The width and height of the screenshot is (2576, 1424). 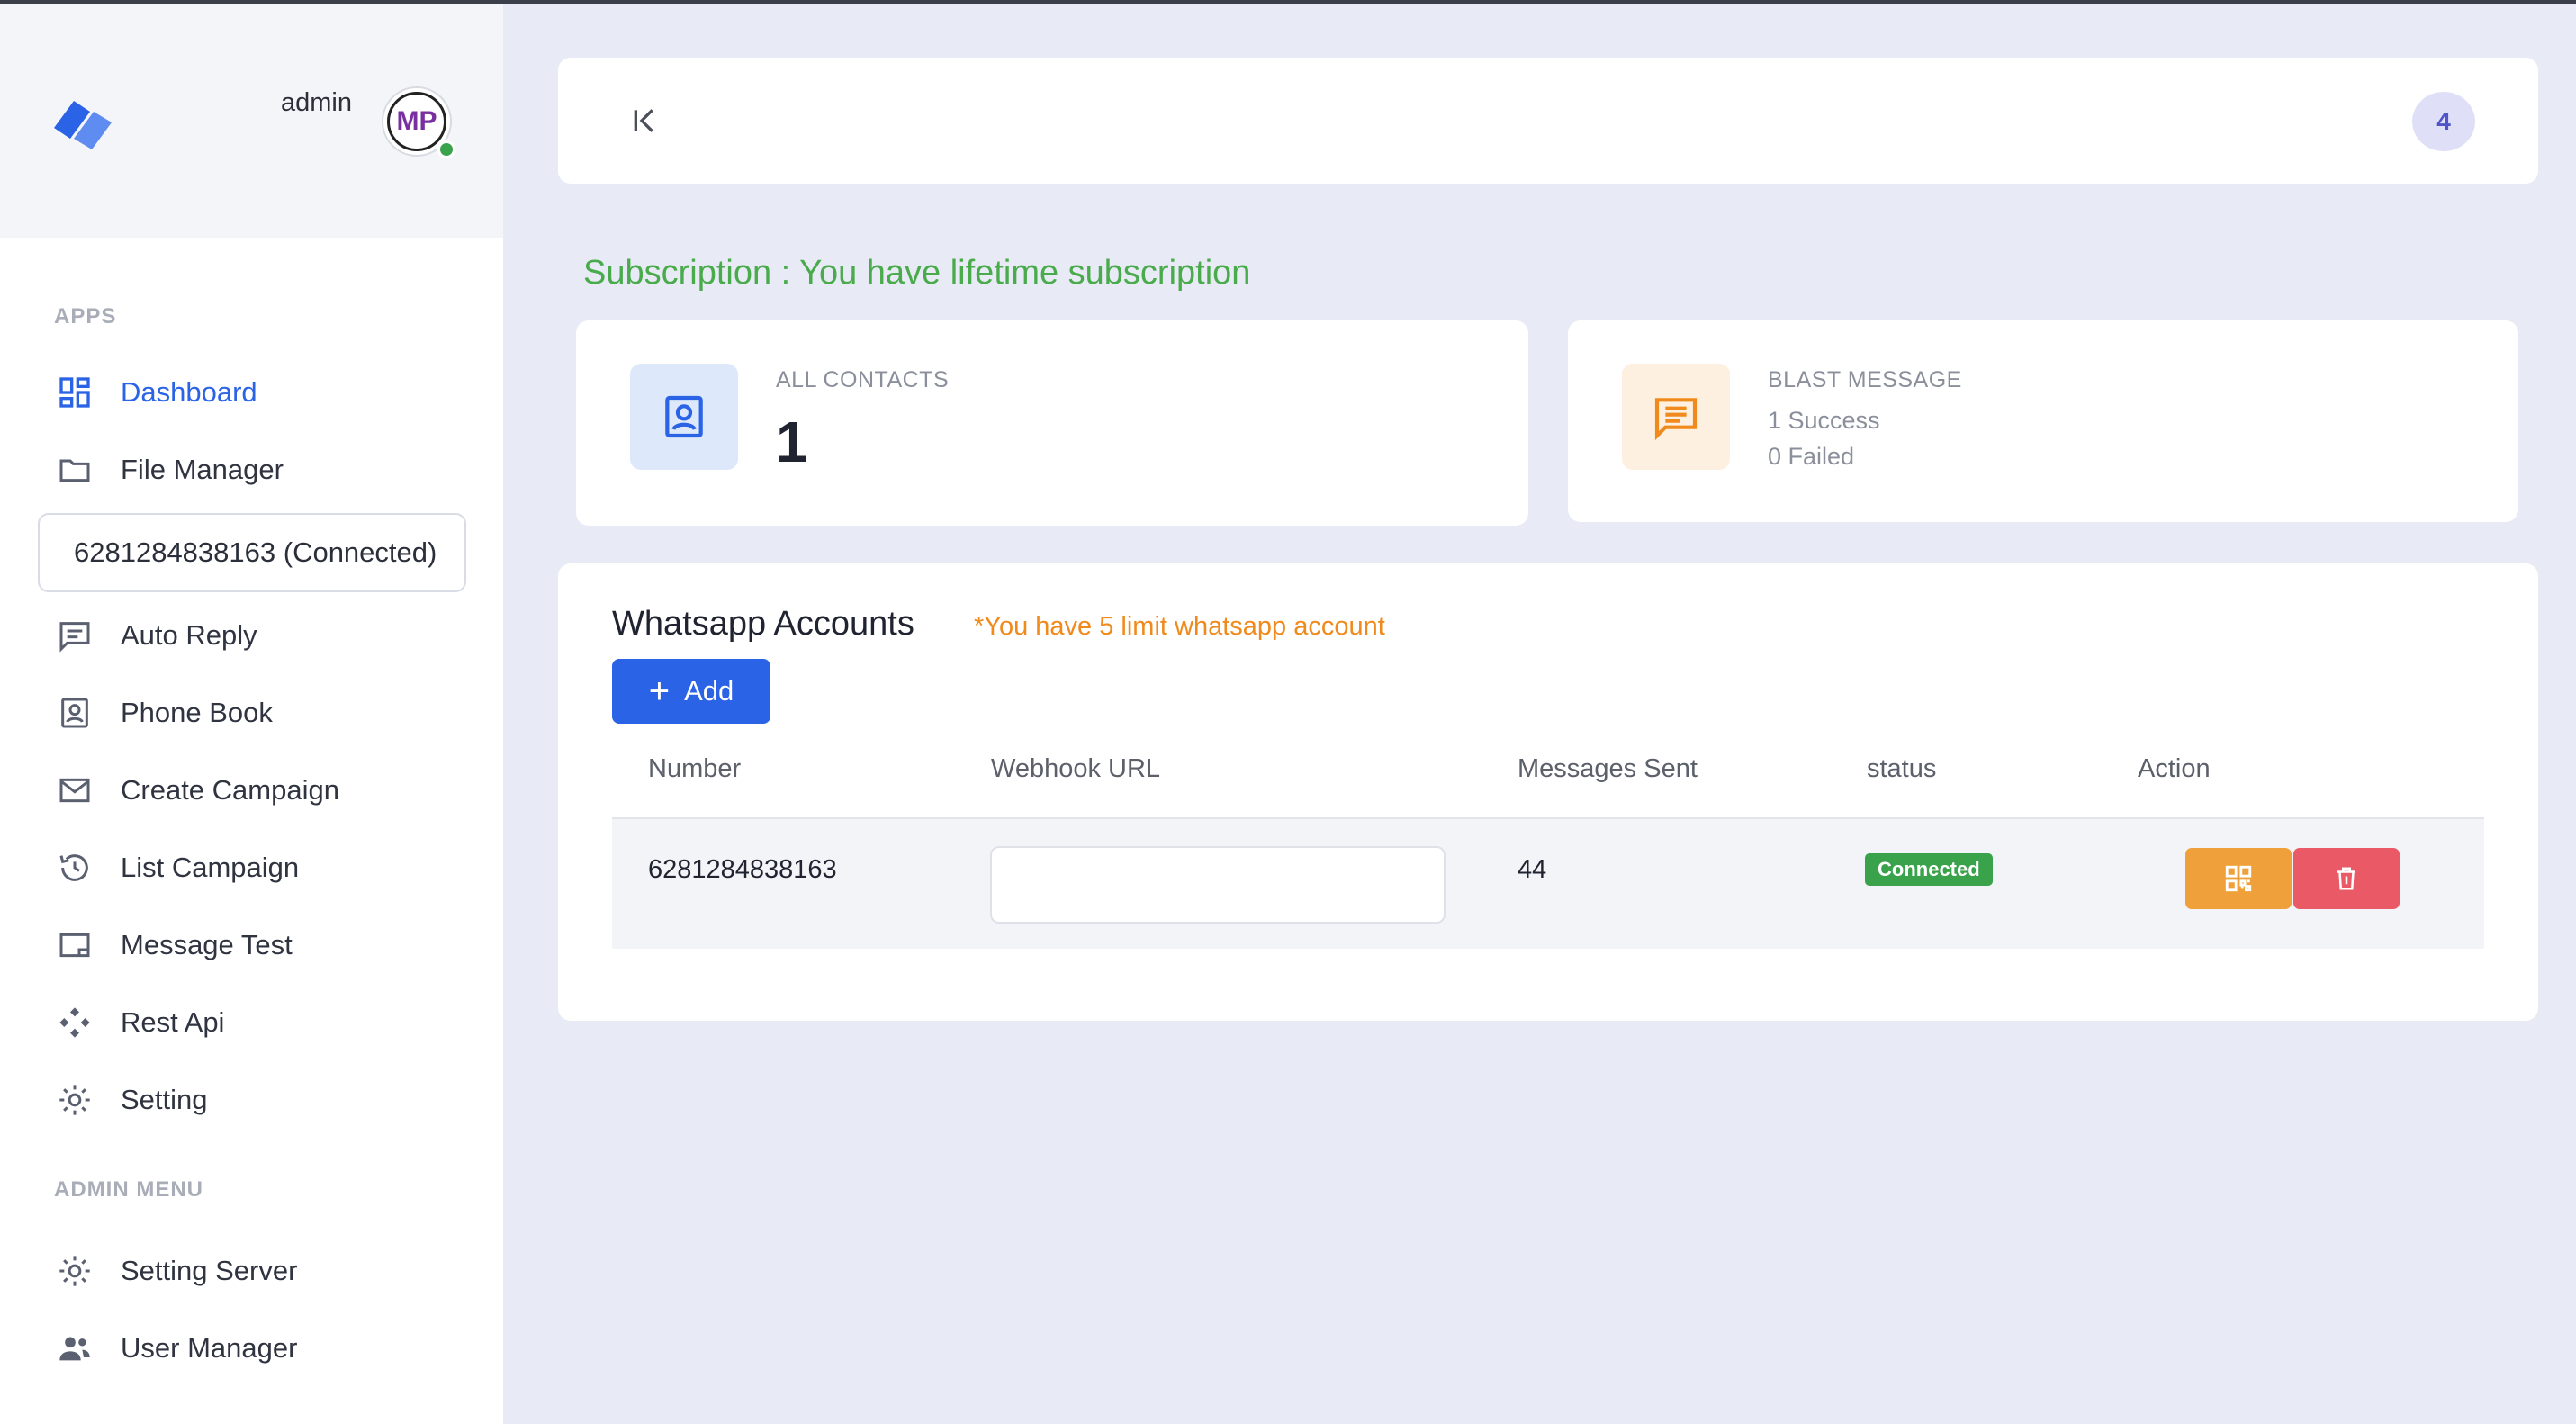 I want to click on sidebar-item-label: User Manager, so click(x=209, y=1348).